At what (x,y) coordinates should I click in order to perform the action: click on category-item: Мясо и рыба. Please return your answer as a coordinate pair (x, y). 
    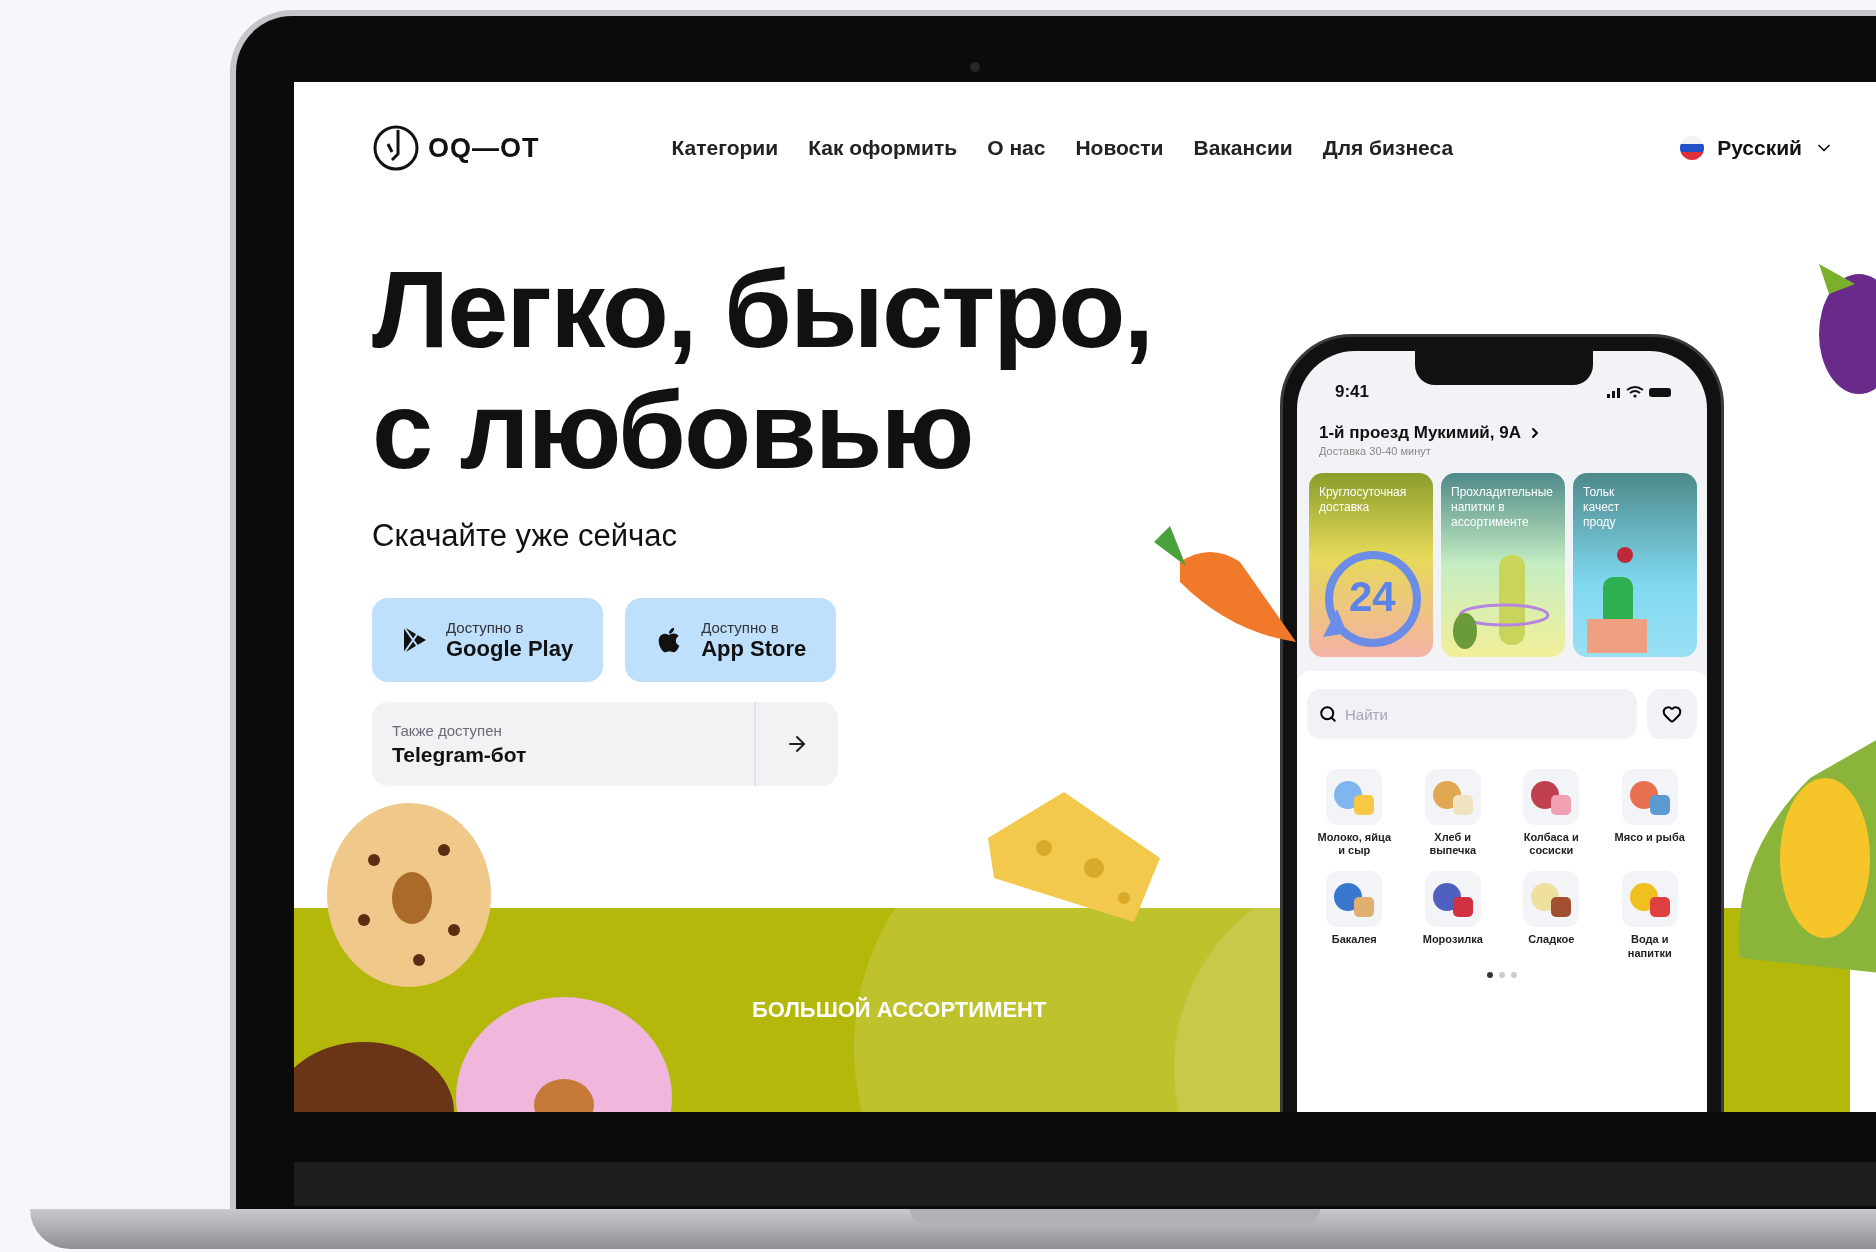
    Looking at the image, I should click on (1649, 813).